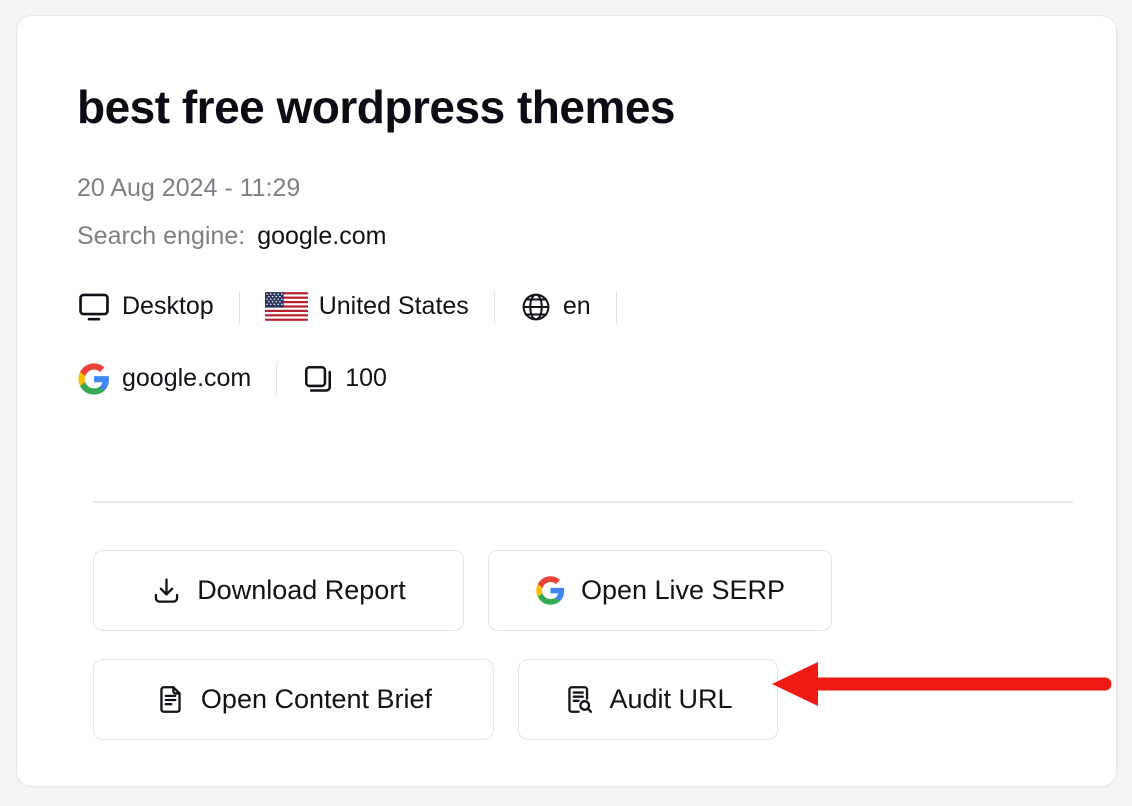  I want to click on open-live-serp-button: Open Live SERP, so click(660, 590).